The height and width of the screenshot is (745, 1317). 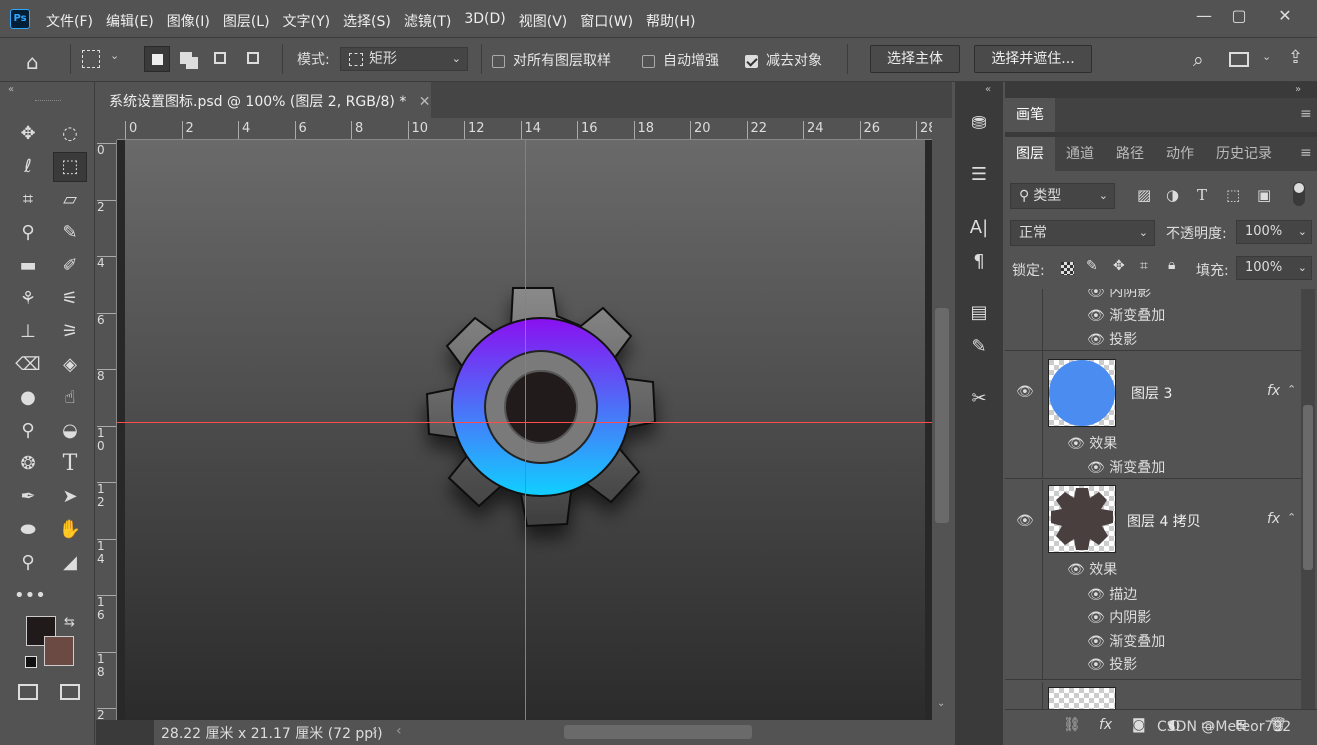 I want to click on rotate-view-tool-icon: ◢, so click(x=70, y=563).